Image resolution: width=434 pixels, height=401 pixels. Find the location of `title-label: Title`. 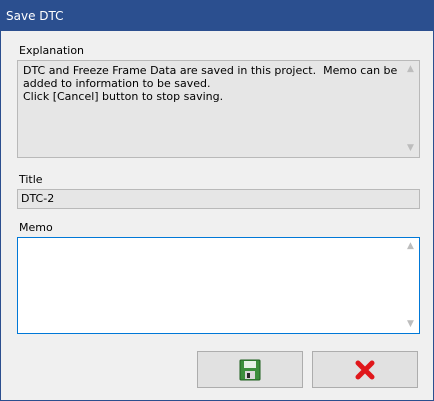

title-label: Title is located at coordinates (31, 179).